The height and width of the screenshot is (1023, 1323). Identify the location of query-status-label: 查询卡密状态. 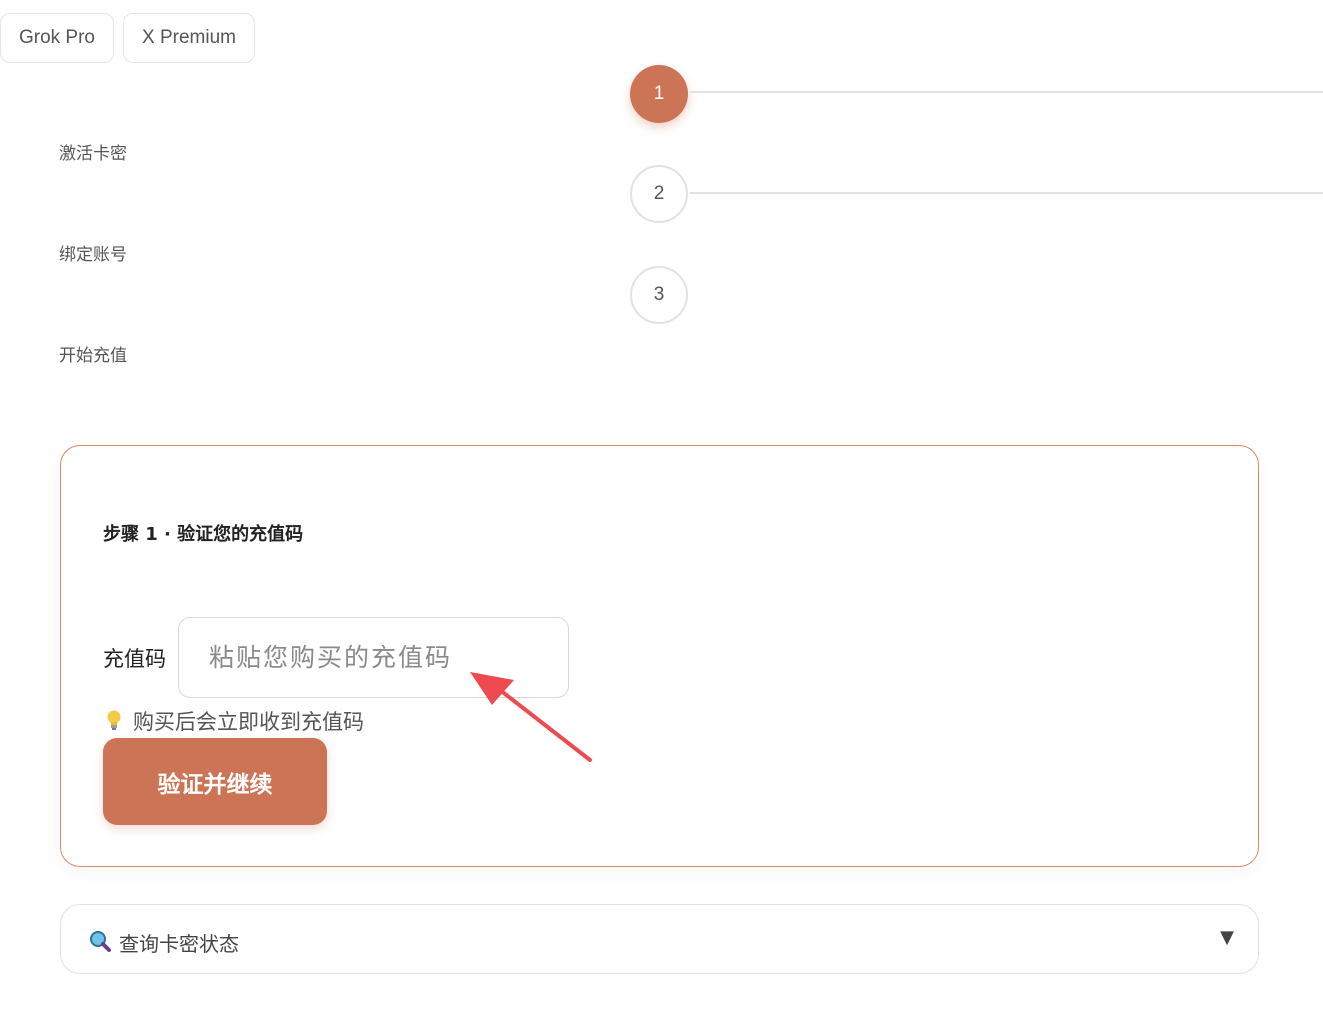
(179, 944).